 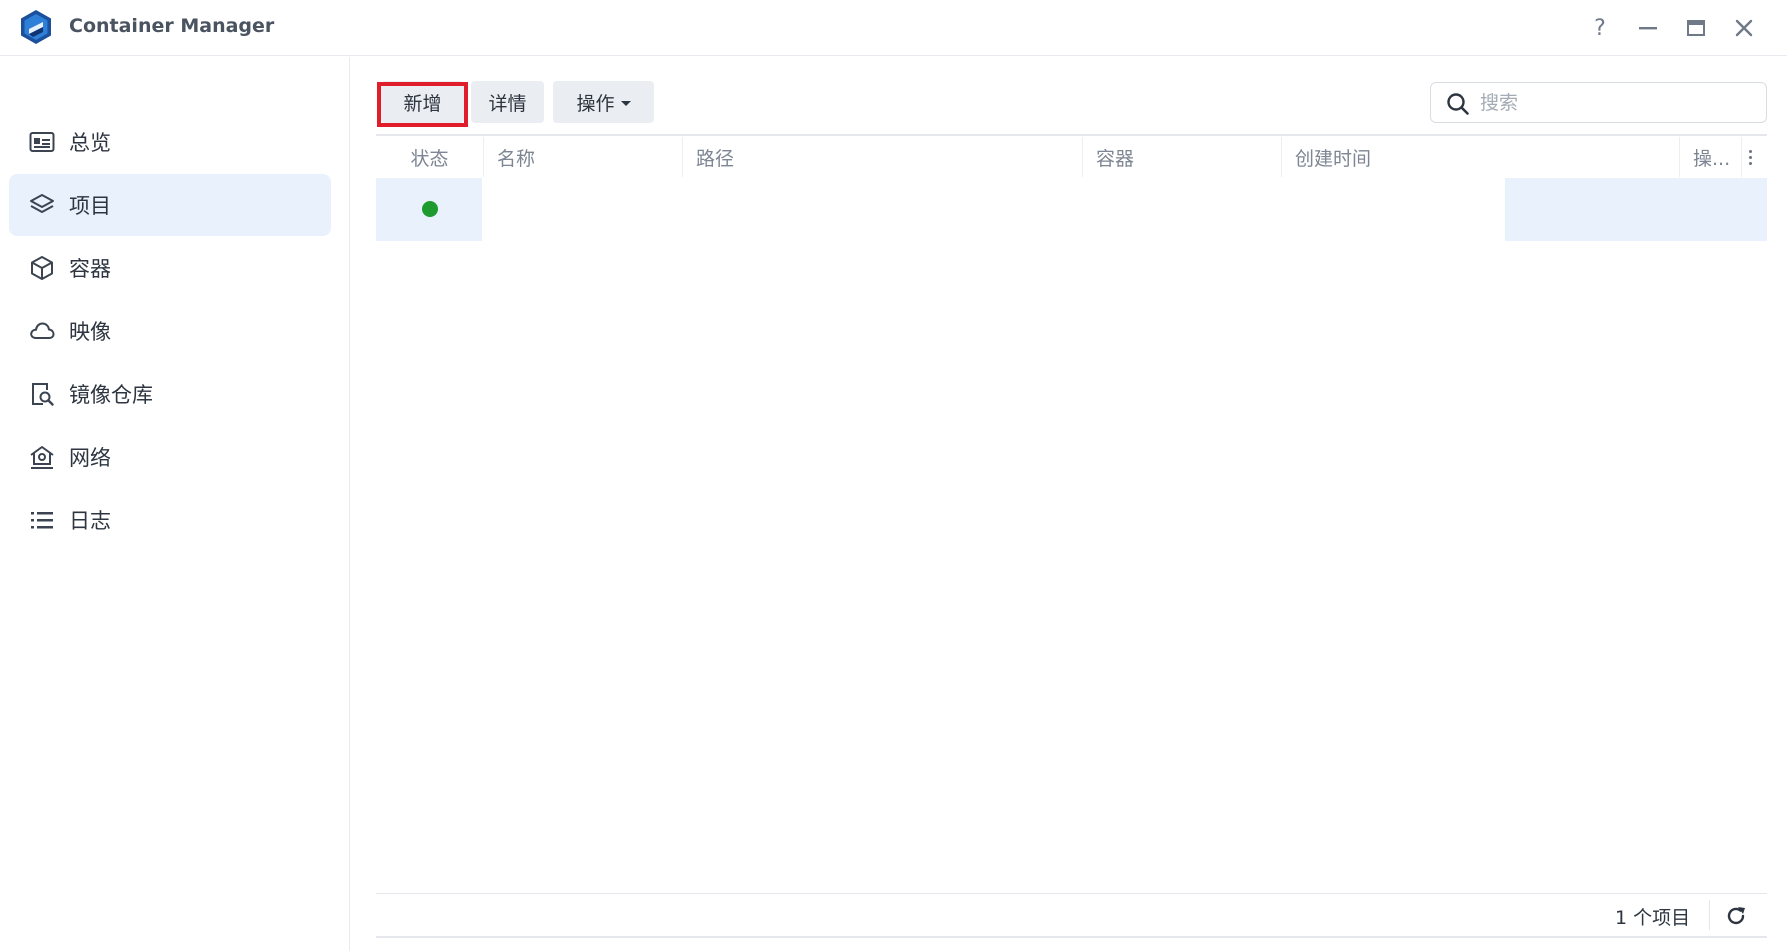 What do you see at coordinates (1071, 893) in the screenshot?
I see `footer-divider` at bounding box center [1071, 893].